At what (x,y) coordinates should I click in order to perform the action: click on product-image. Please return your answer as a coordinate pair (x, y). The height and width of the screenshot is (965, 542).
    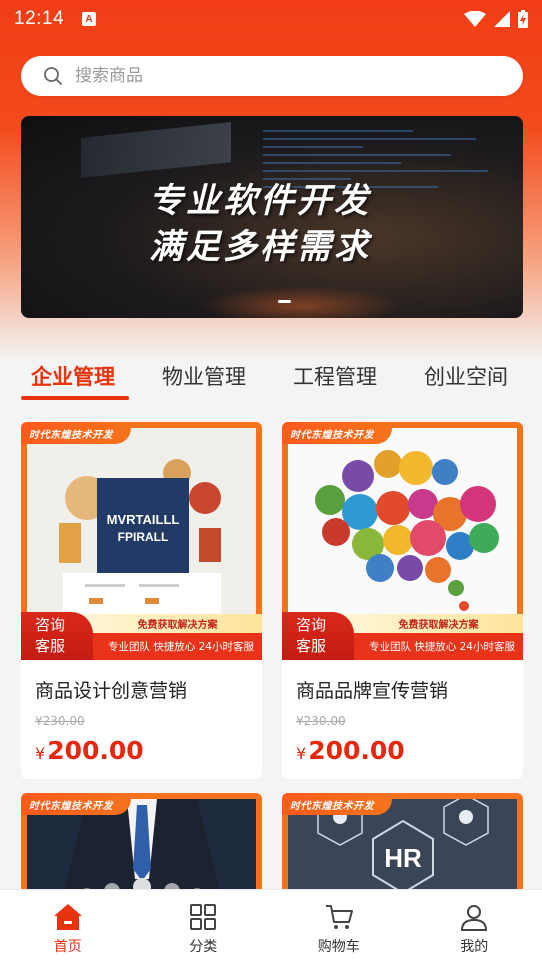
    Looking at the image, I should click on (402, 523).